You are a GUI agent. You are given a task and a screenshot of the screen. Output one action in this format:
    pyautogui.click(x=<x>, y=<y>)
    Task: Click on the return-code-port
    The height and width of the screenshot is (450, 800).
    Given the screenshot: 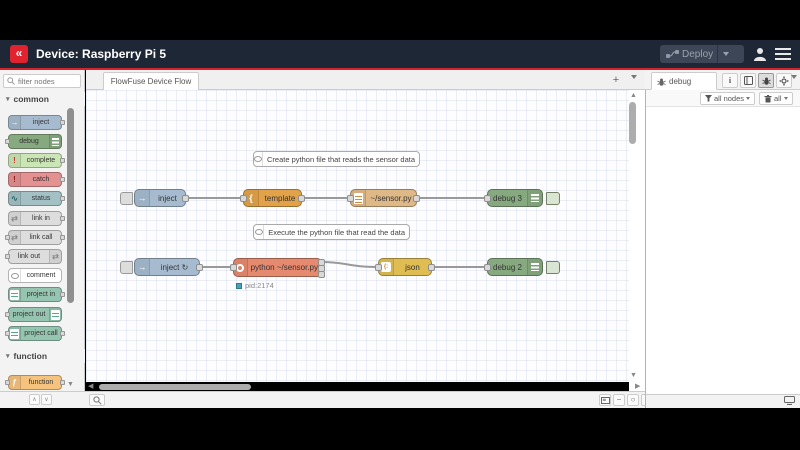 What is the action you would take?
    pyautogui.click(x=321, y=274)
    